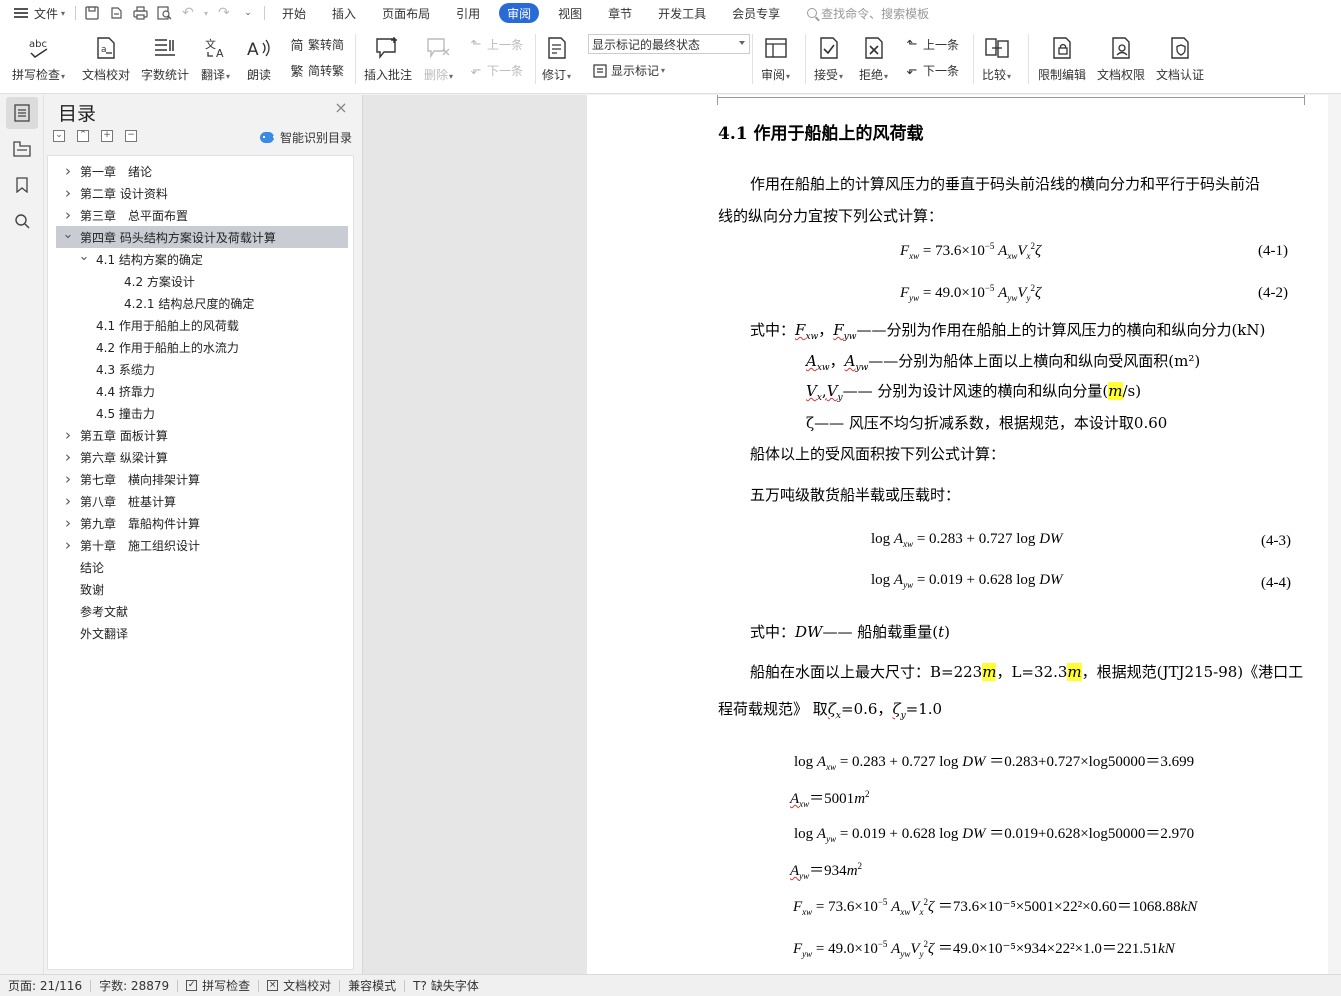  I want to click on tab-references: 引用, so click(468, 13).